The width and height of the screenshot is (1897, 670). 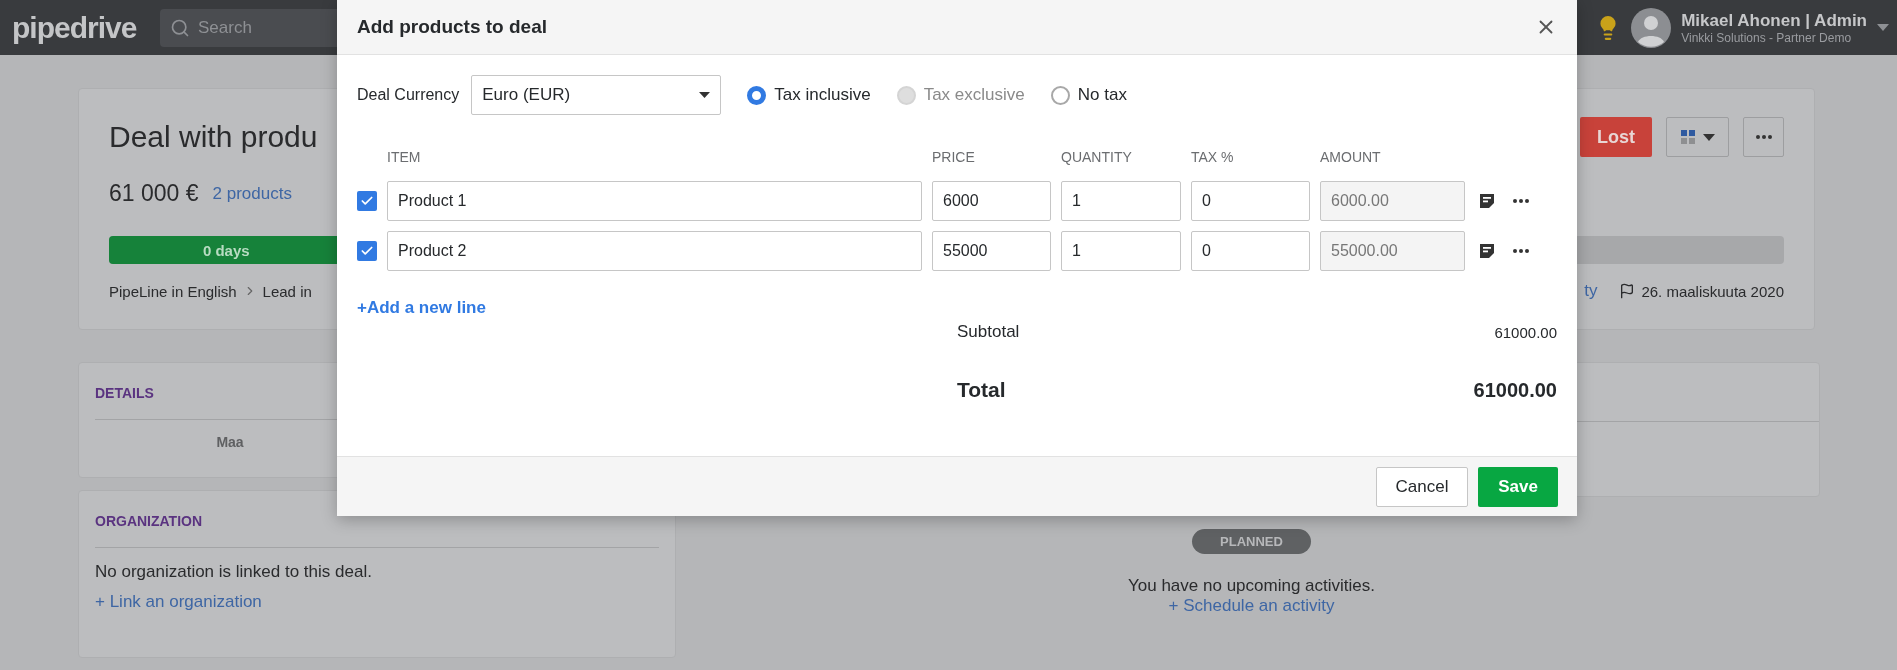 What do you see at coordinates (1712, 291) in the screenshot?
I see `close-date: 26. maaliskuuta 2020` at bounding box center [1712, 291].